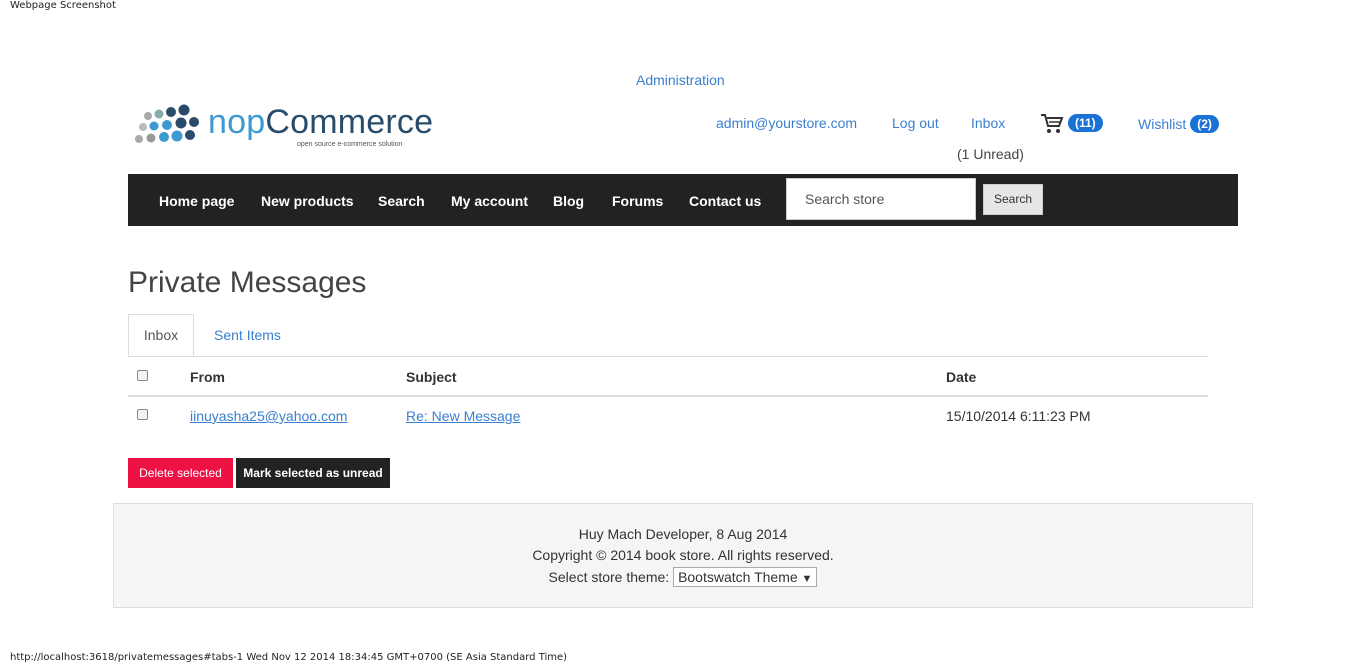 Image resolution: width=1366 pixels, height=664 pixels. Describe the element at coordinates (307, 201) in the screenshot. I see `nav-new-products: New products` at that location.